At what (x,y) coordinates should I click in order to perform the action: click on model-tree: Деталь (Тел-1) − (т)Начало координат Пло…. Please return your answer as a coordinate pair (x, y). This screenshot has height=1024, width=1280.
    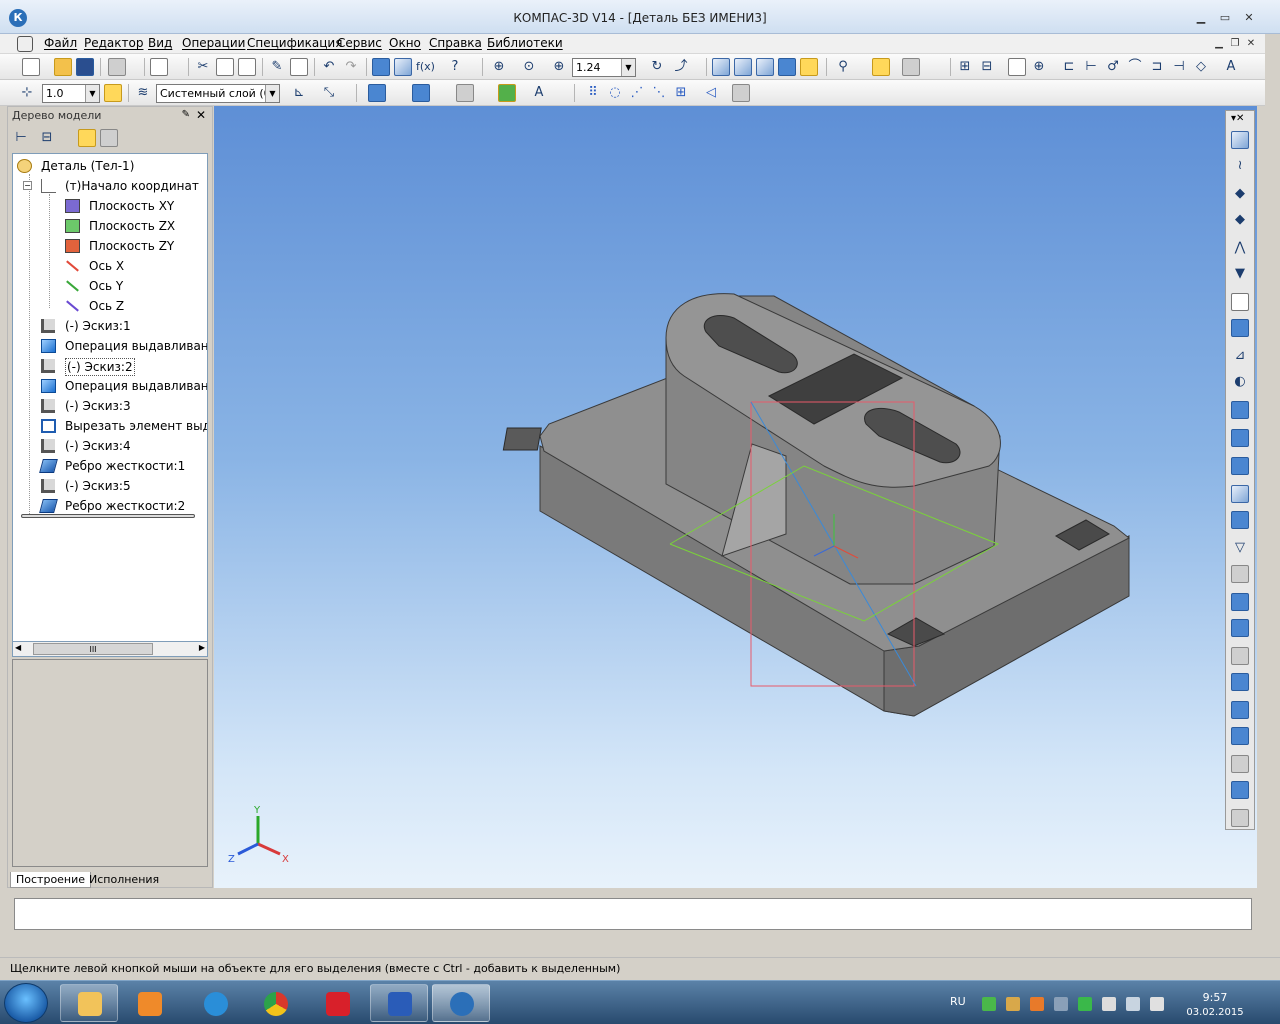
    Looking at the image, I should click on (110, 405).